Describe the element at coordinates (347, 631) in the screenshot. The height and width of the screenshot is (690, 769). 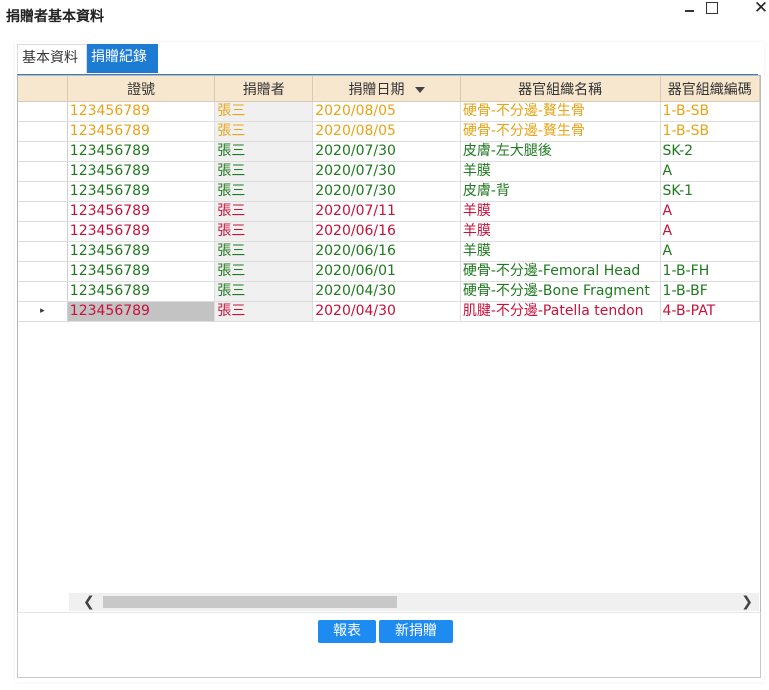
I see `report-button: 報表` at that location.